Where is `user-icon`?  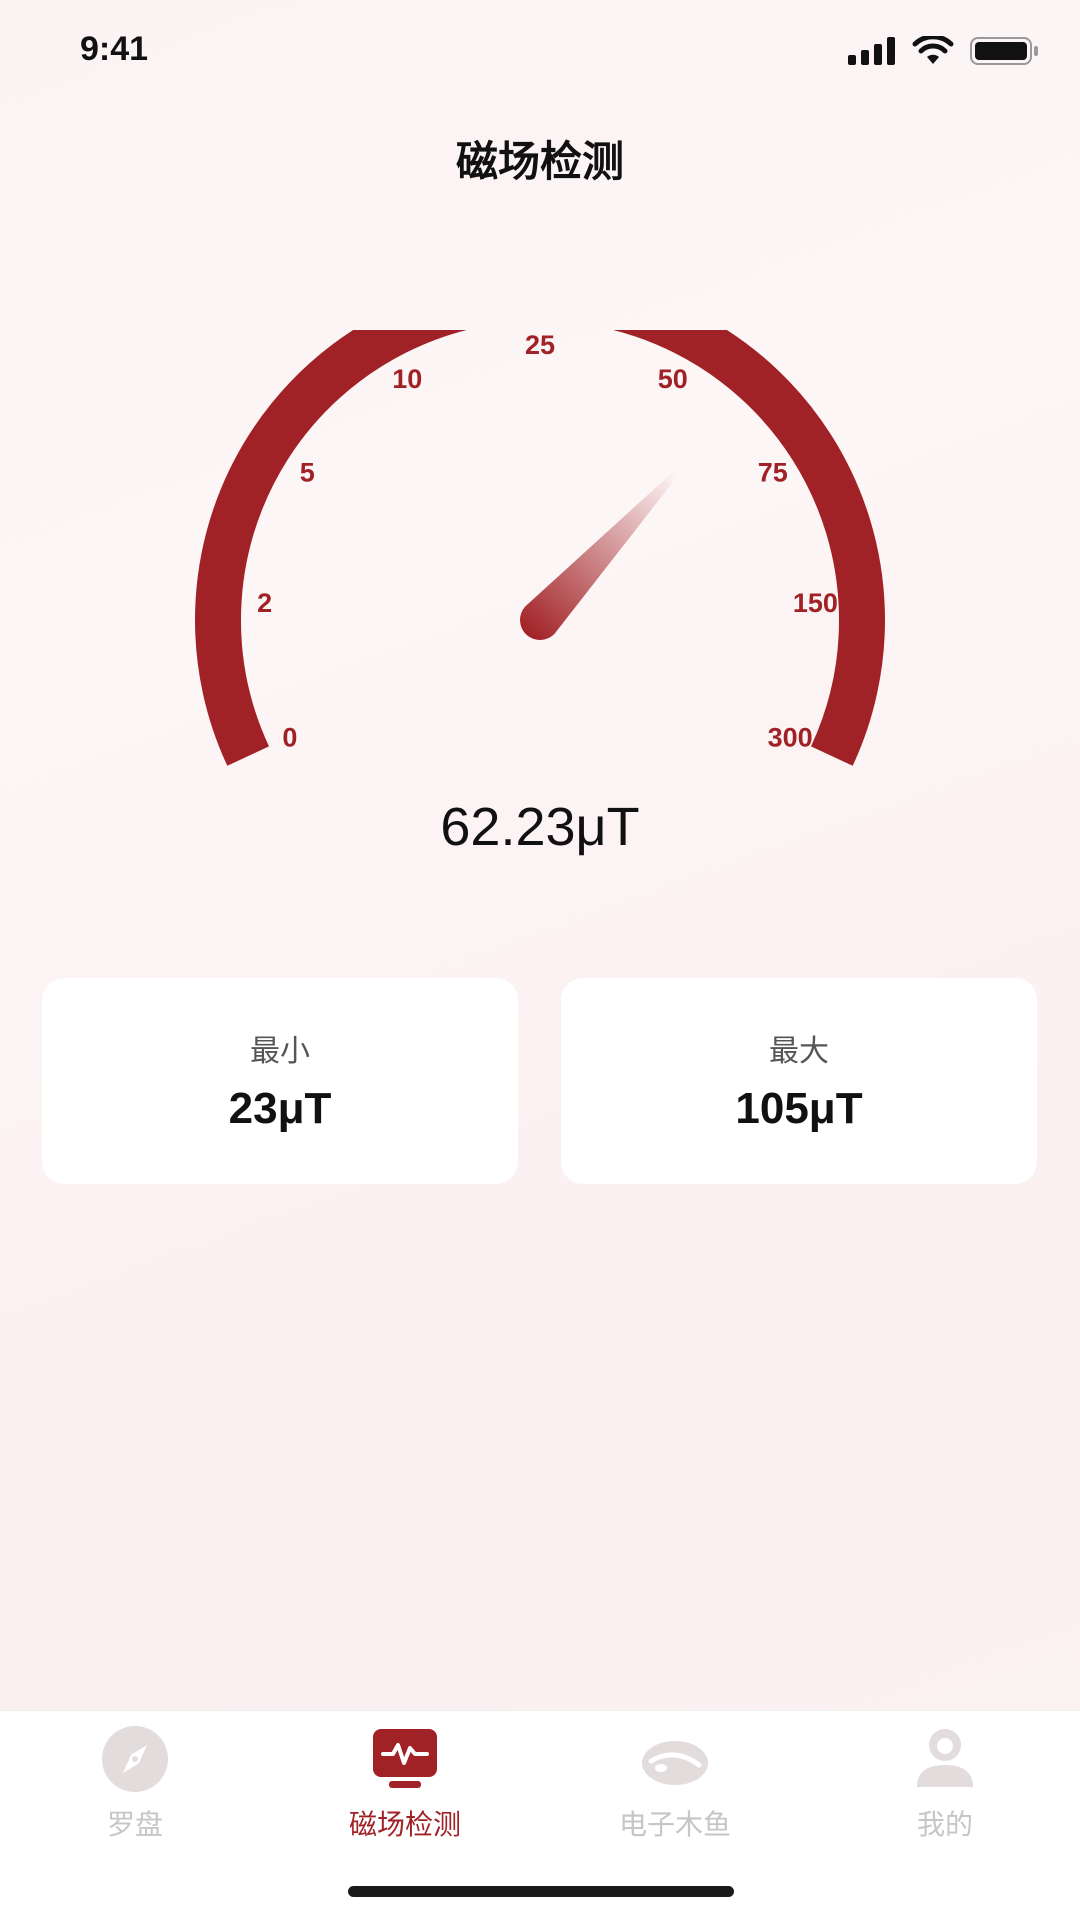
user-icon is located at coordinates (945, 1758).